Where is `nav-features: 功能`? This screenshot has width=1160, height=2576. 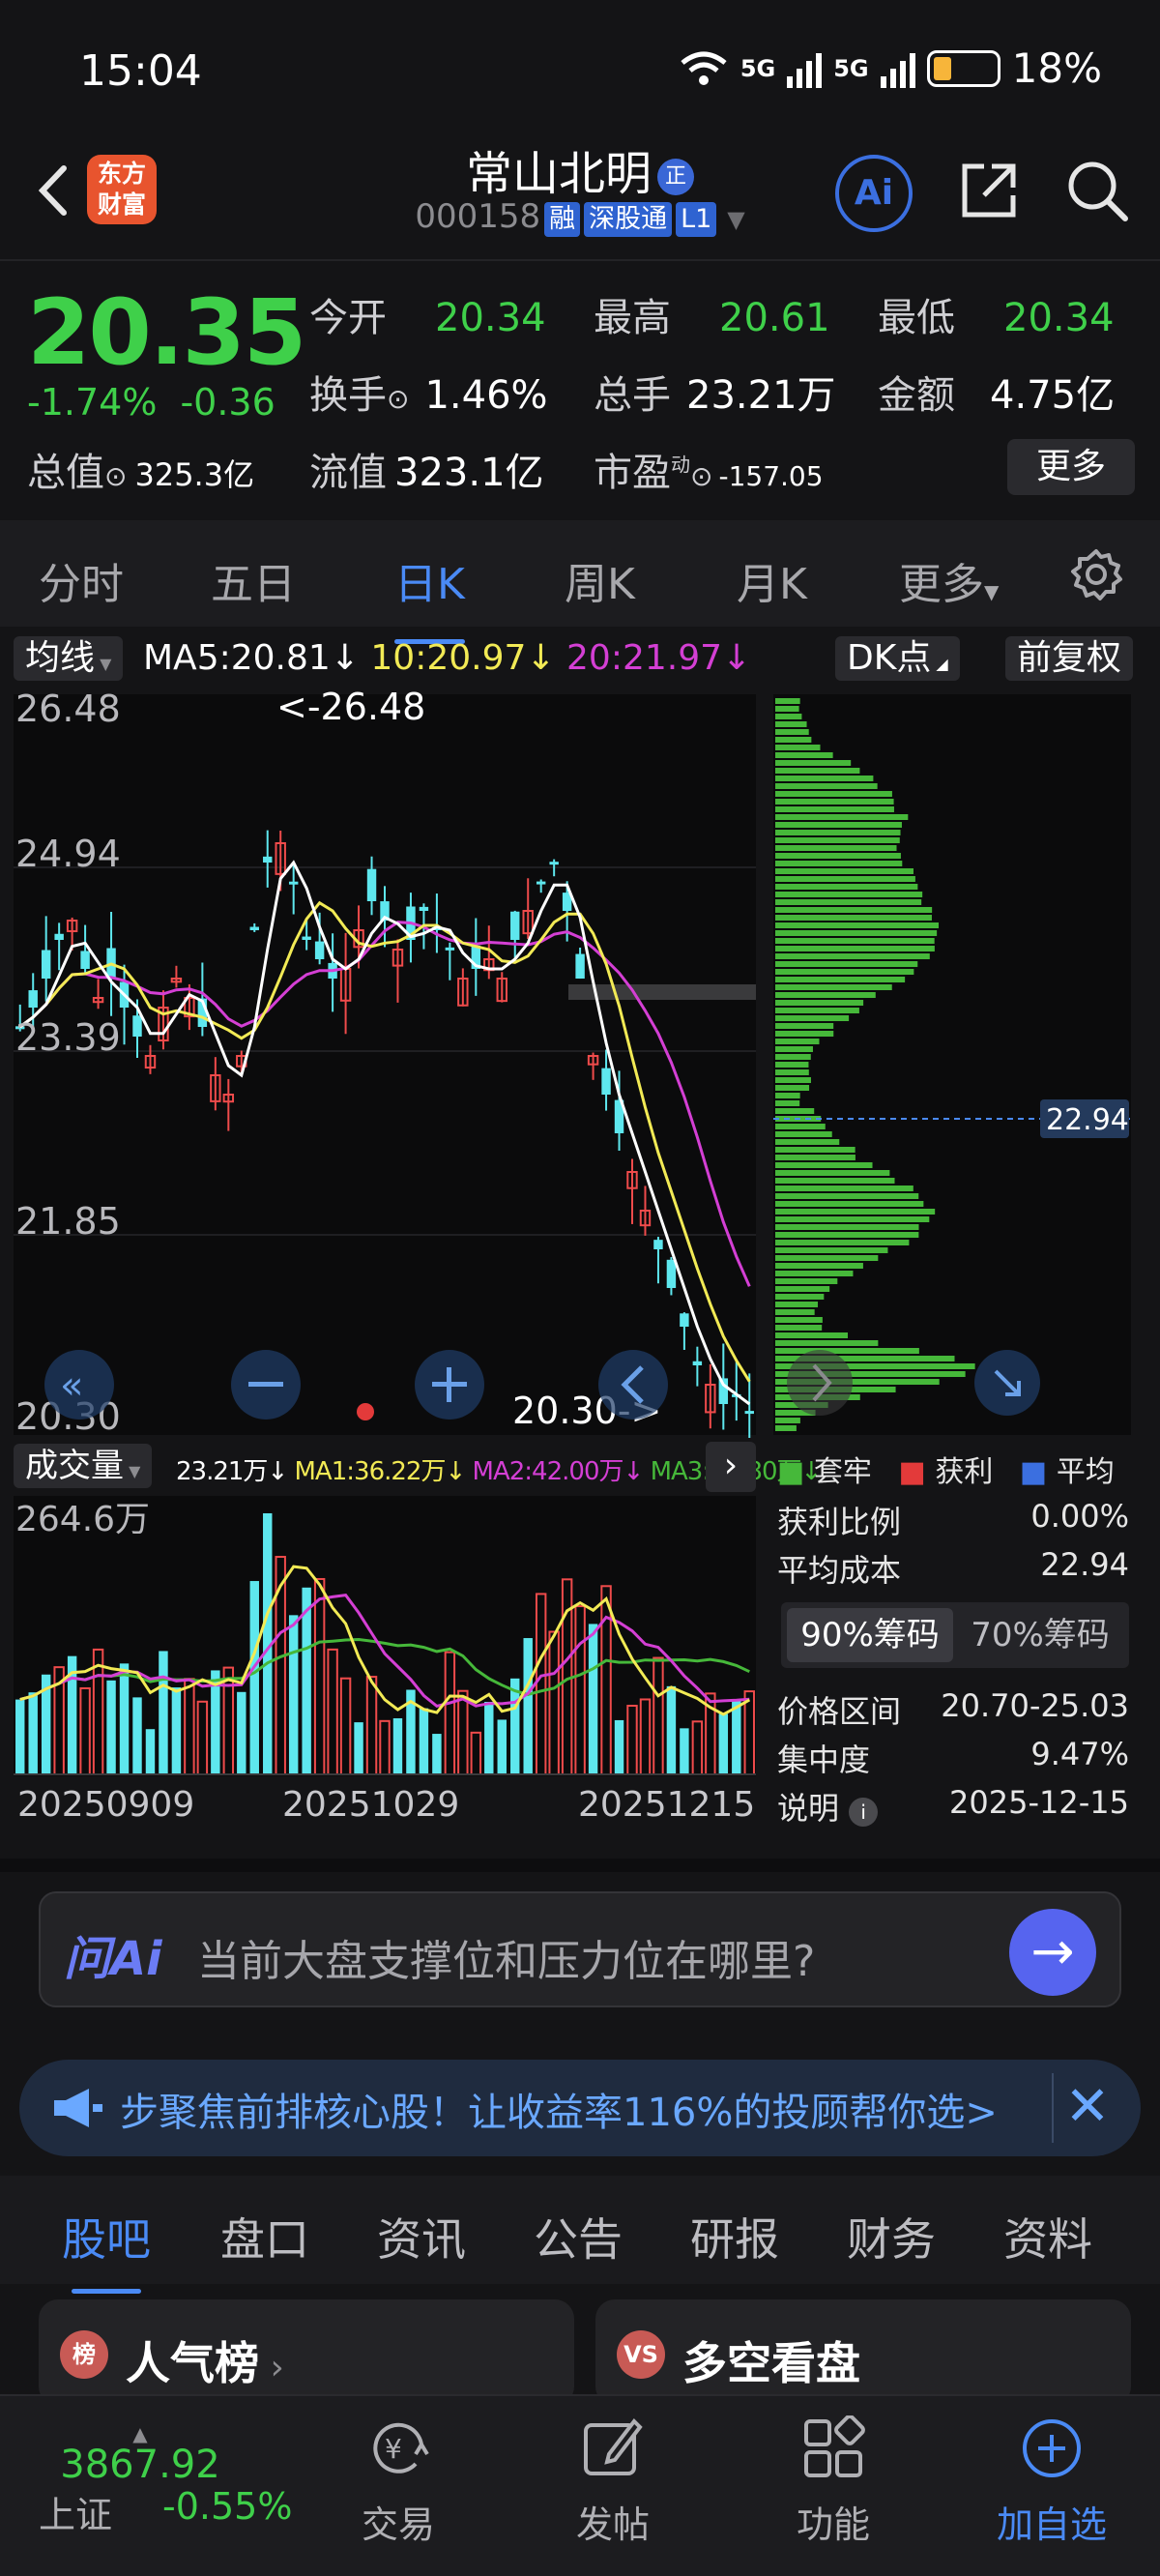
nav-features: 功能 is located at coordinates (834, 2481).